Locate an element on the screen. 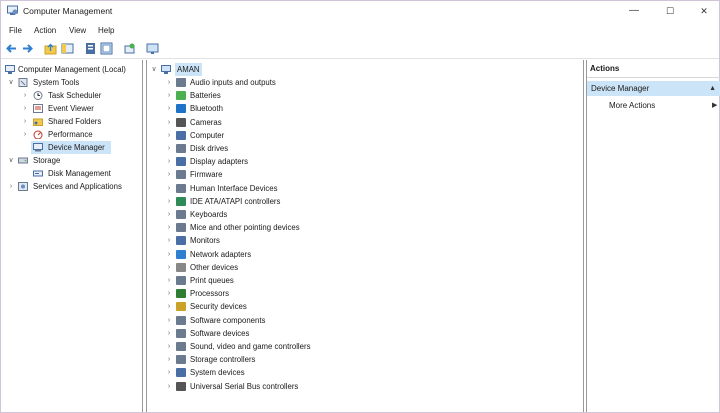  up-folder-icon is located at coordinates (50, 48).